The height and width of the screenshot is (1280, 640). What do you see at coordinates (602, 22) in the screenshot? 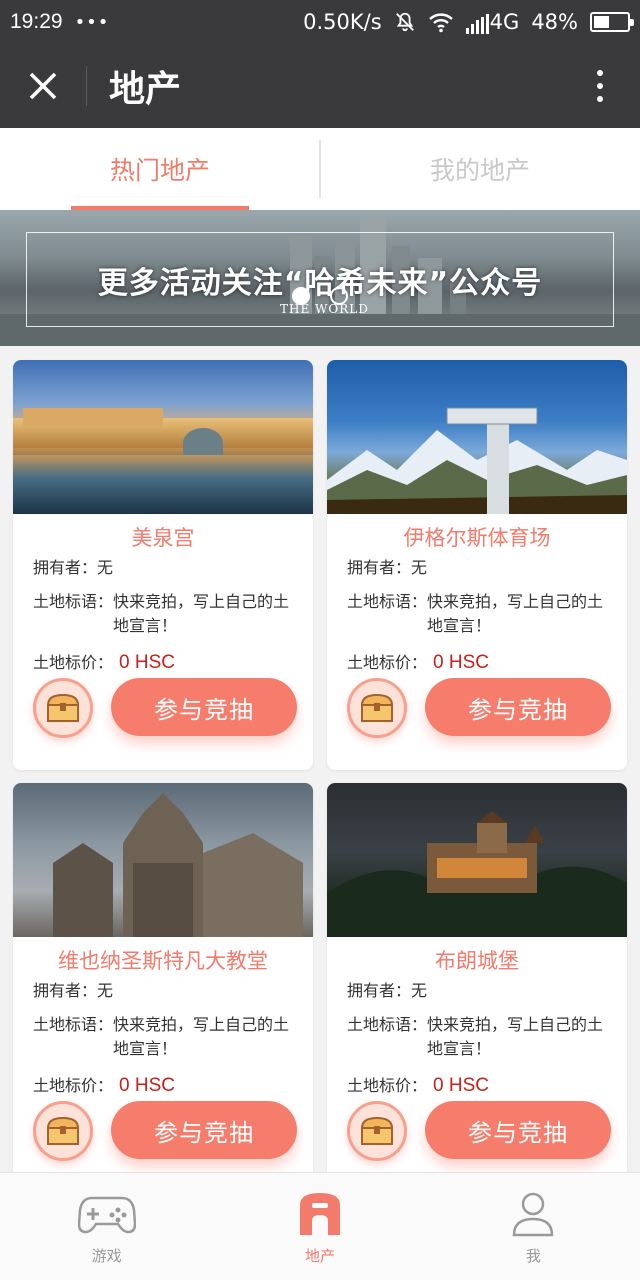
I see `battery-fill` at bounding box center [602, 22].